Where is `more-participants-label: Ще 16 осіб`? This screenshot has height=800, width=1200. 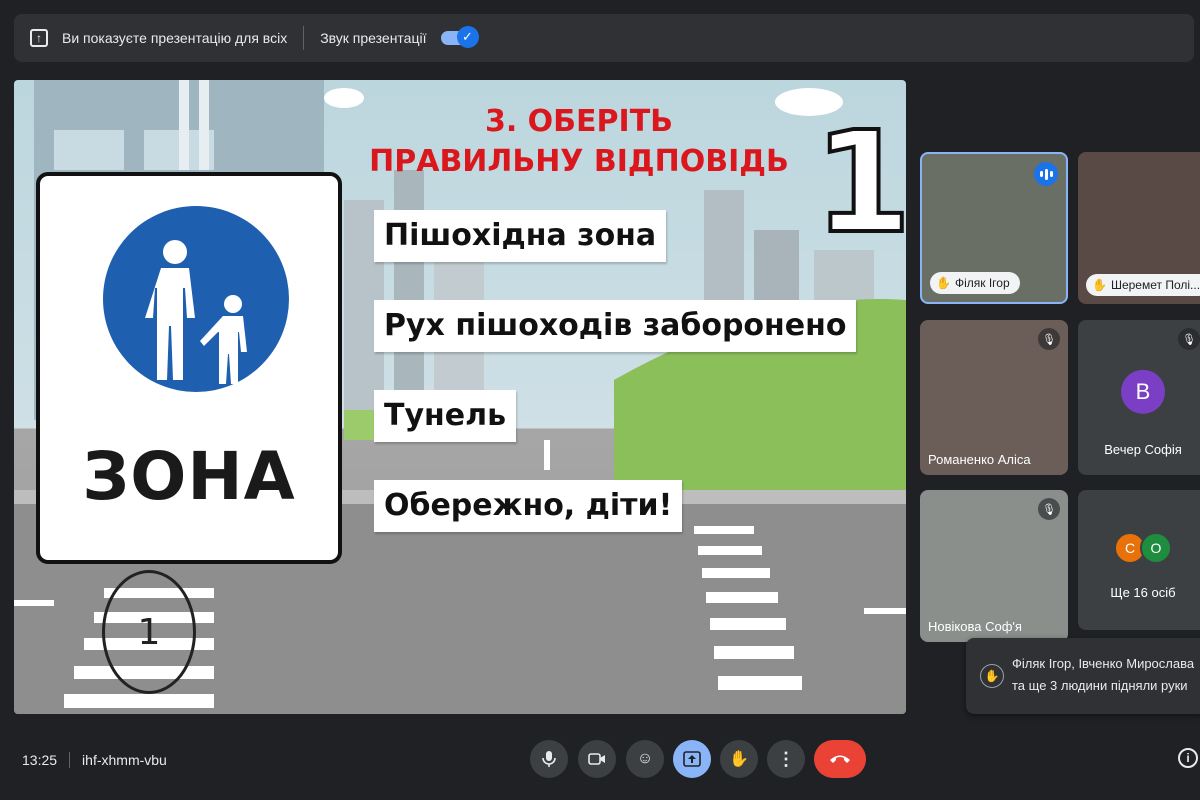 more-participants-label: Ще 16 осіб is located at coordinates (1143, 592).